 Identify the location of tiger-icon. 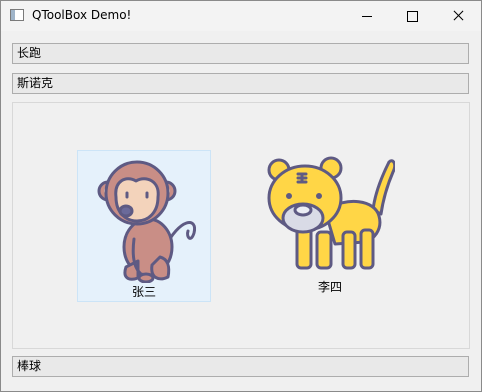
(331, 213).